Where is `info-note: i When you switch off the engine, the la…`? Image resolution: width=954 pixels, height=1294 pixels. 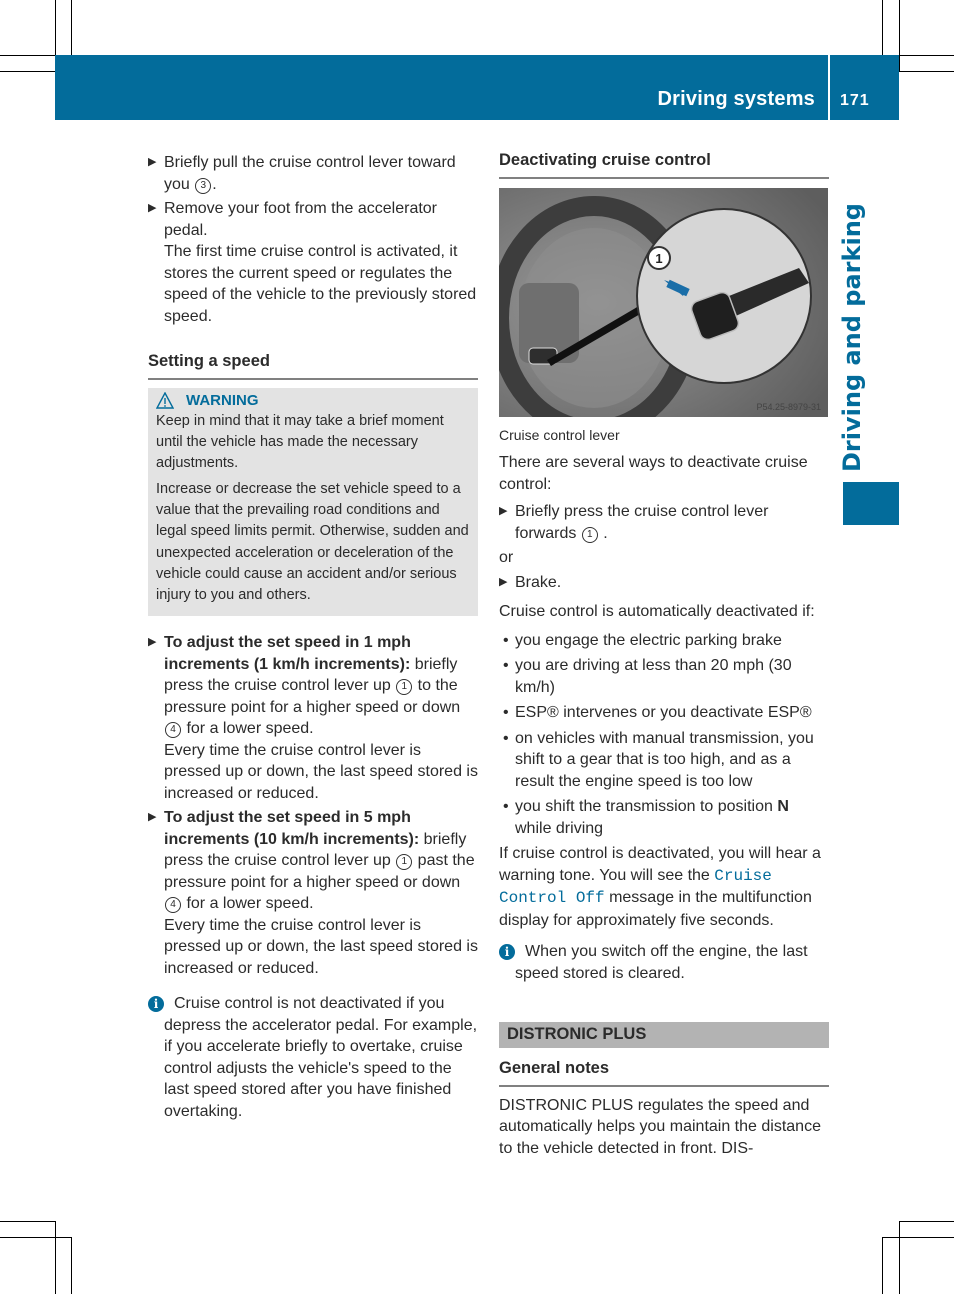
info-note: i When you switch off the engine, the la… is located at coordinates (664, 962).